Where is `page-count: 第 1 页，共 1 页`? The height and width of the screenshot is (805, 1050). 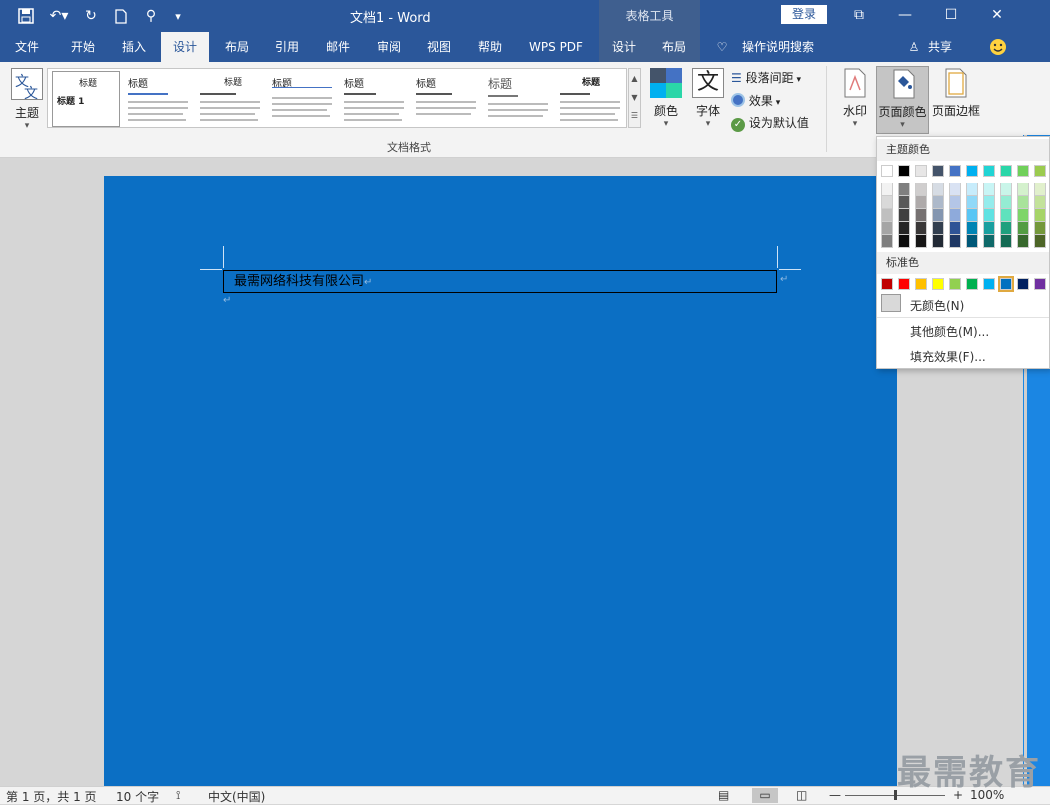
page-count: 第 1 页，共 1 页 is located at coordinates (51, 796).